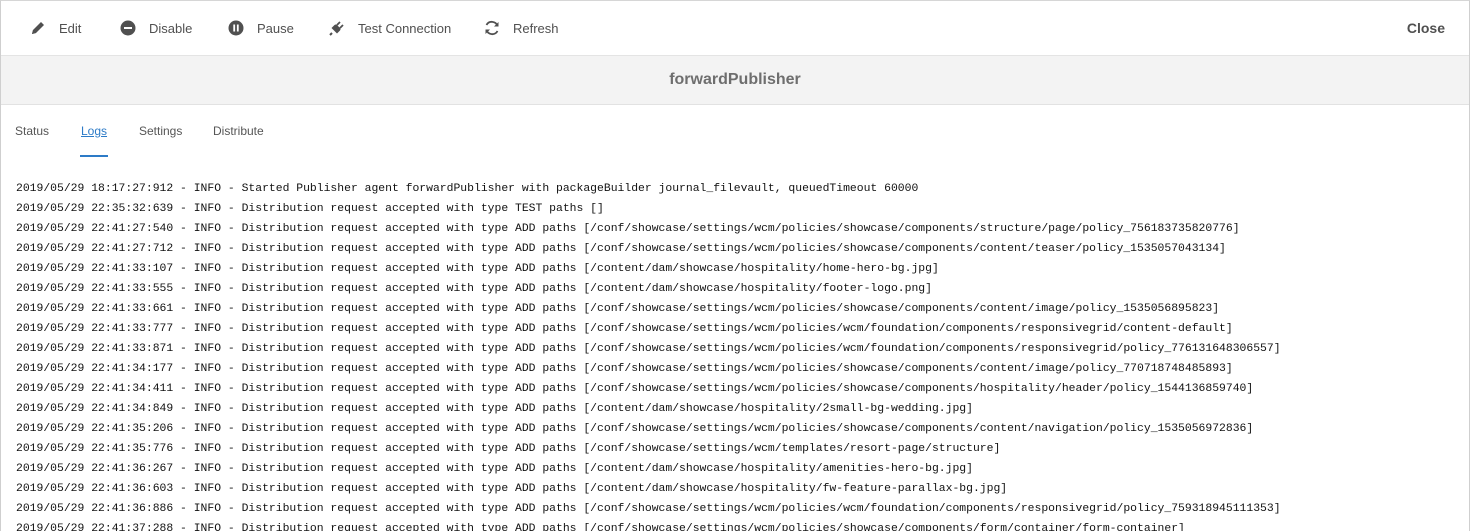 Image resolution: width=1472 pixels, height=531 pixels. What do you see at coordinates (492, 28) in the screenshot?
I see `refresh-icon` at bounding box center [492, 28].